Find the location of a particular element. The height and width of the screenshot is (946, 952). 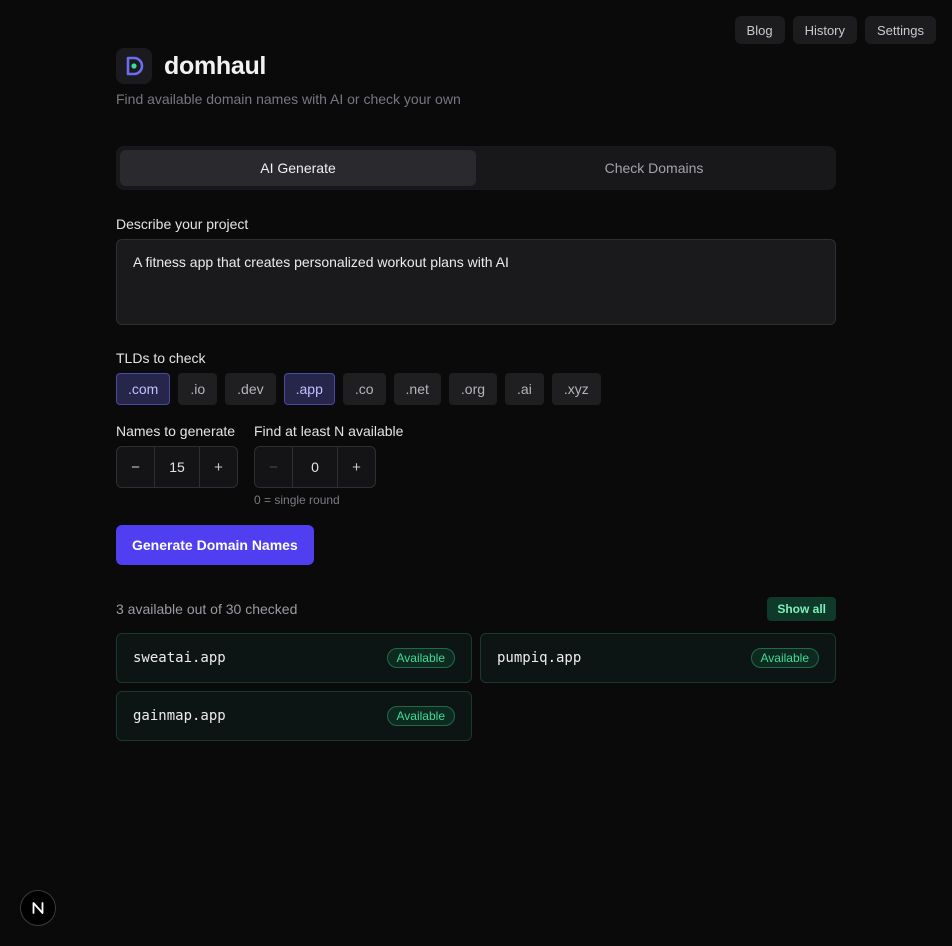

domain-result-card: gainmap.app Available is located at coordinates (294, 716).